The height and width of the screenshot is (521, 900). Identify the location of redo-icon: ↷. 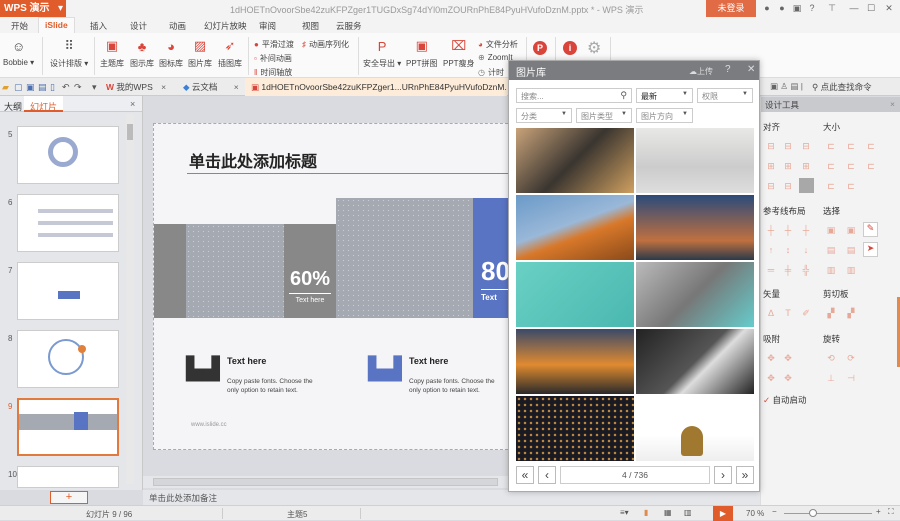
(78, 87).